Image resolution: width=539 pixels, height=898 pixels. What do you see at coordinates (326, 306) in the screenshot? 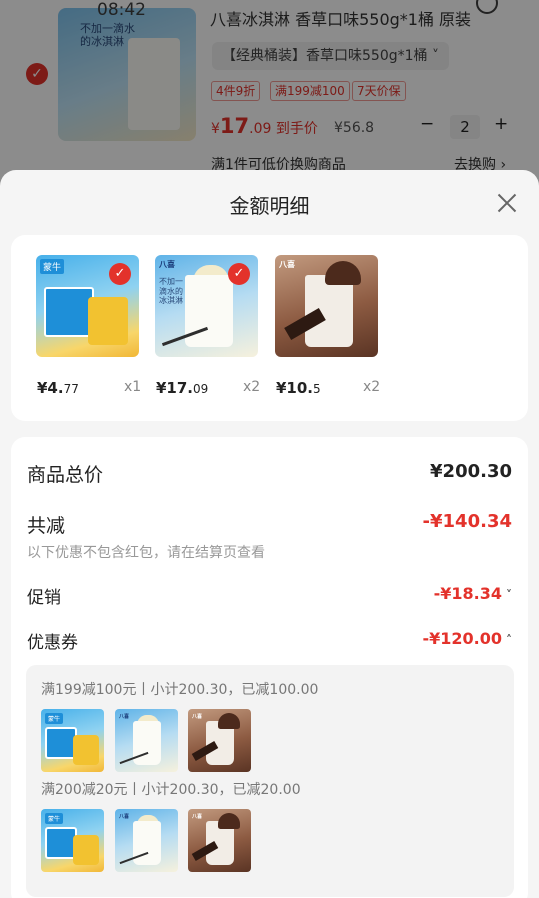
I see `product-image: 八喜` at bounding box center [326, 306].